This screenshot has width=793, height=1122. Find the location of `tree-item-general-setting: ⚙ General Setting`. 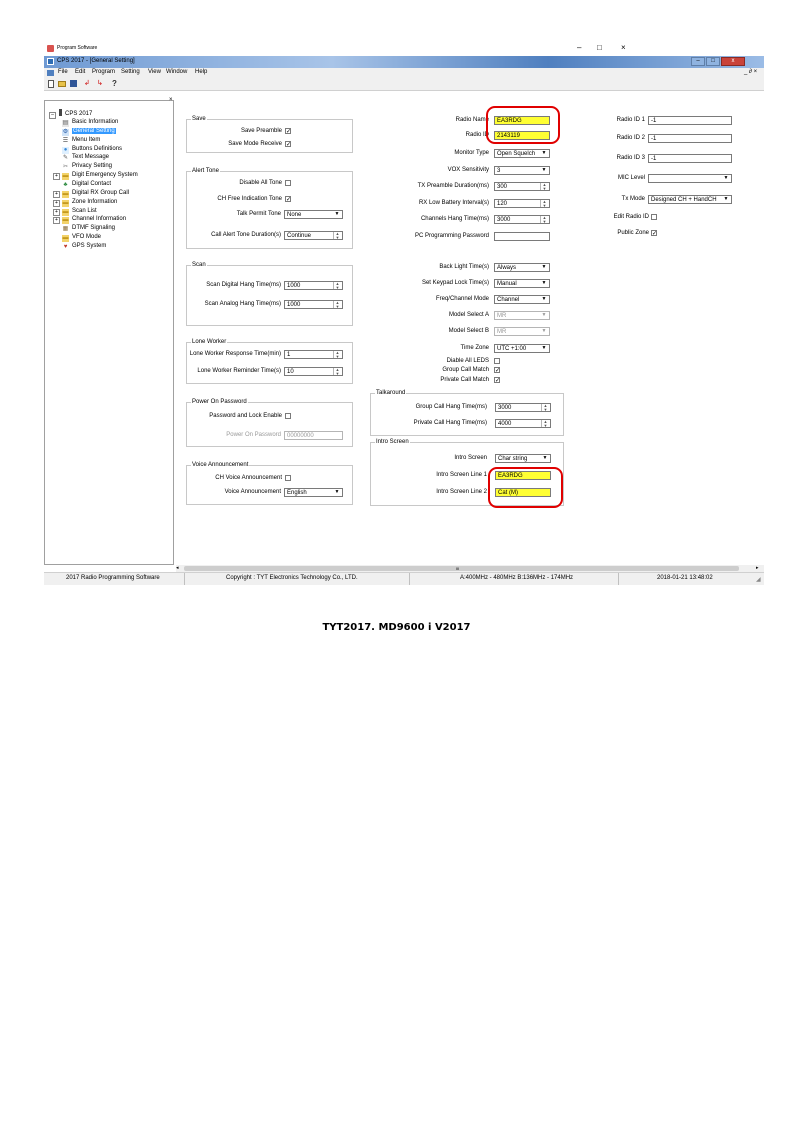

tree-item-general-setting: ⚙ General Setting is located at coordinates (84, 131).